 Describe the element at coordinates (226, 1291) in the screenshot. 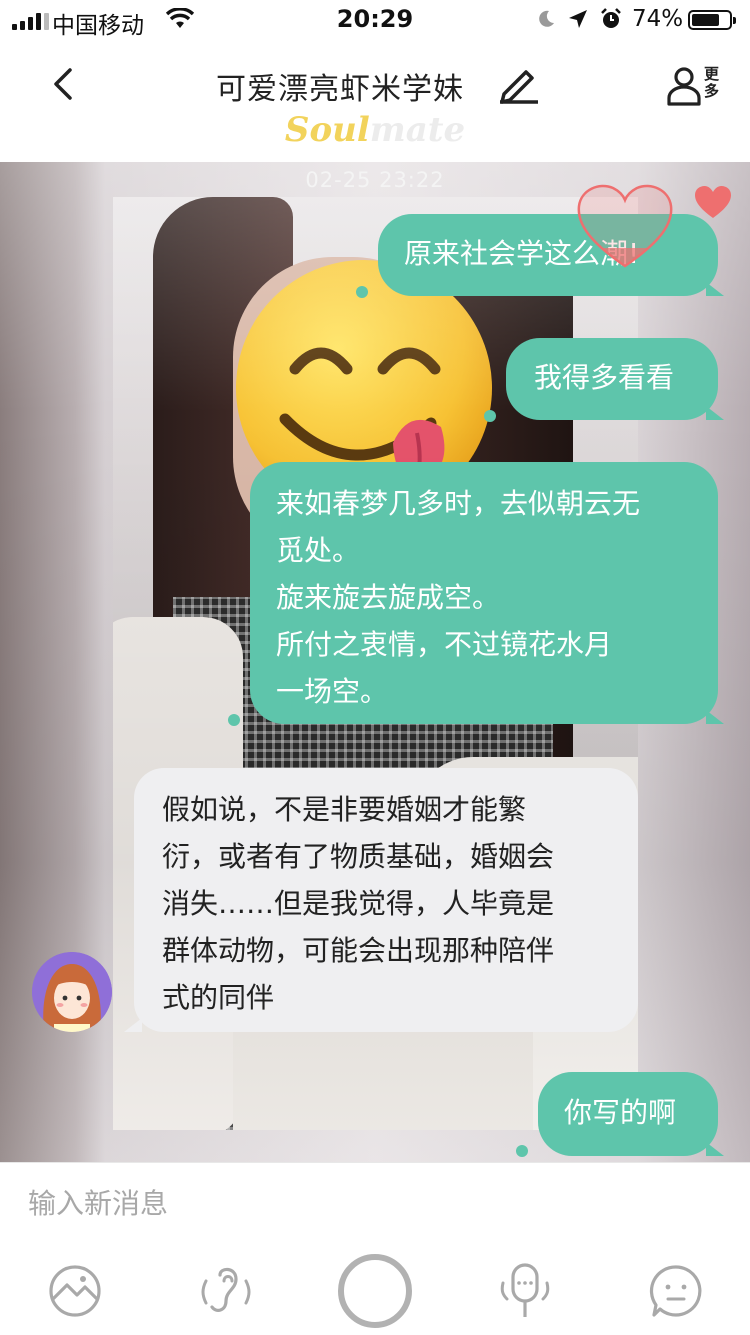

I see `voice-changer-icon` at that location.